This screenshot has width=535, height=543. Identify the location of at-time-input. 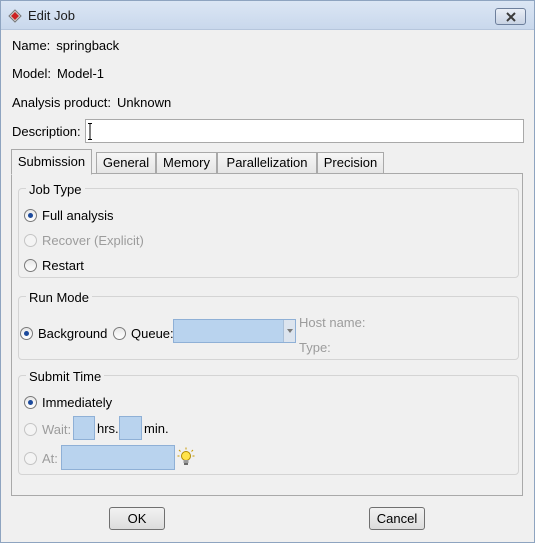
(118, 457).